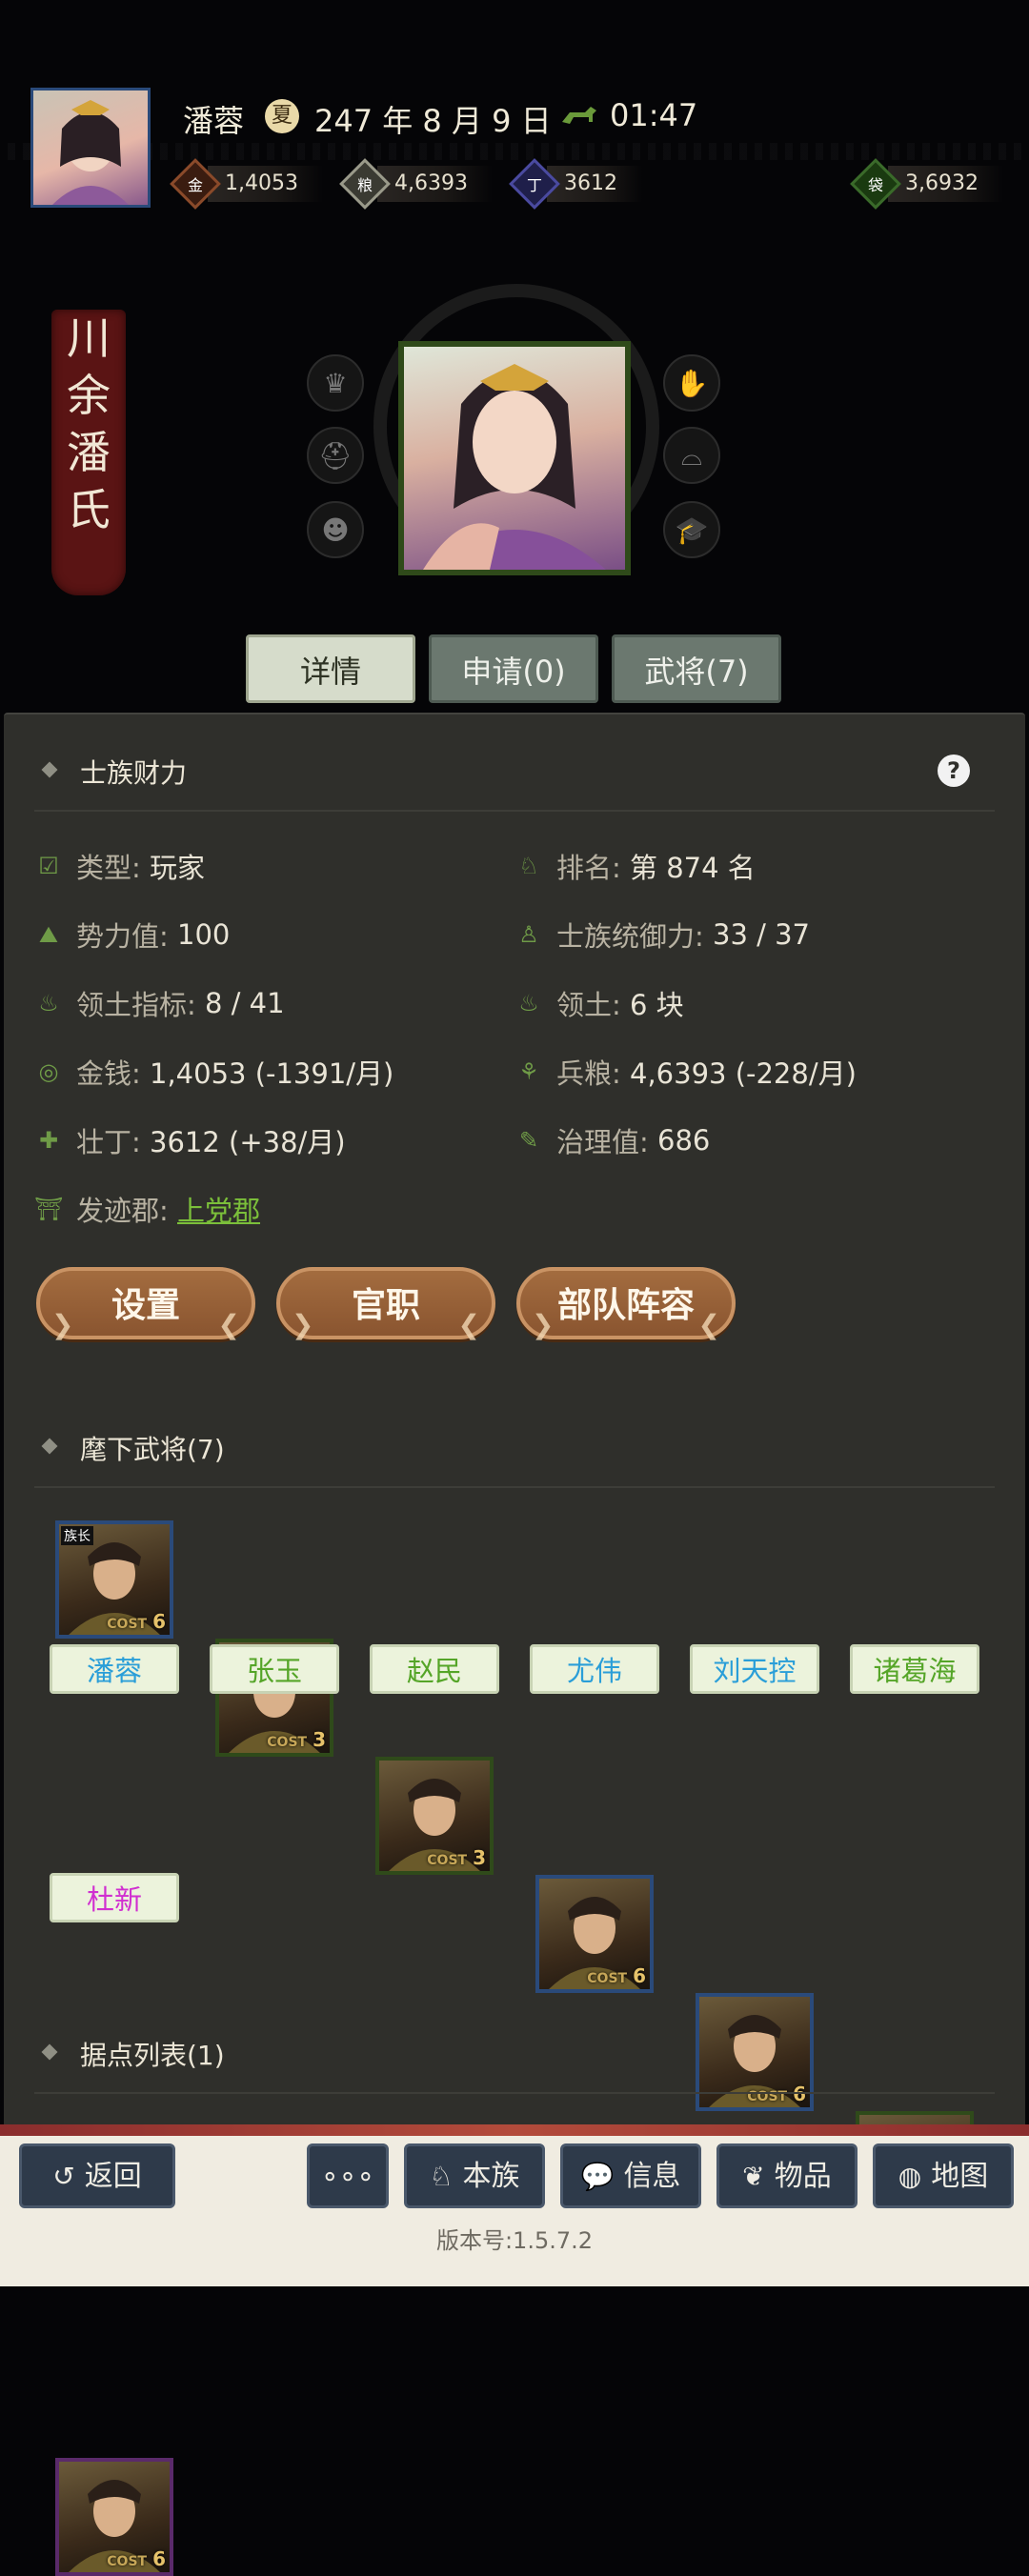 The width and height of the screenshot is (1029, 2576). I want to click on clan-nav-button: ♘ 本族, so click(474, 2175).